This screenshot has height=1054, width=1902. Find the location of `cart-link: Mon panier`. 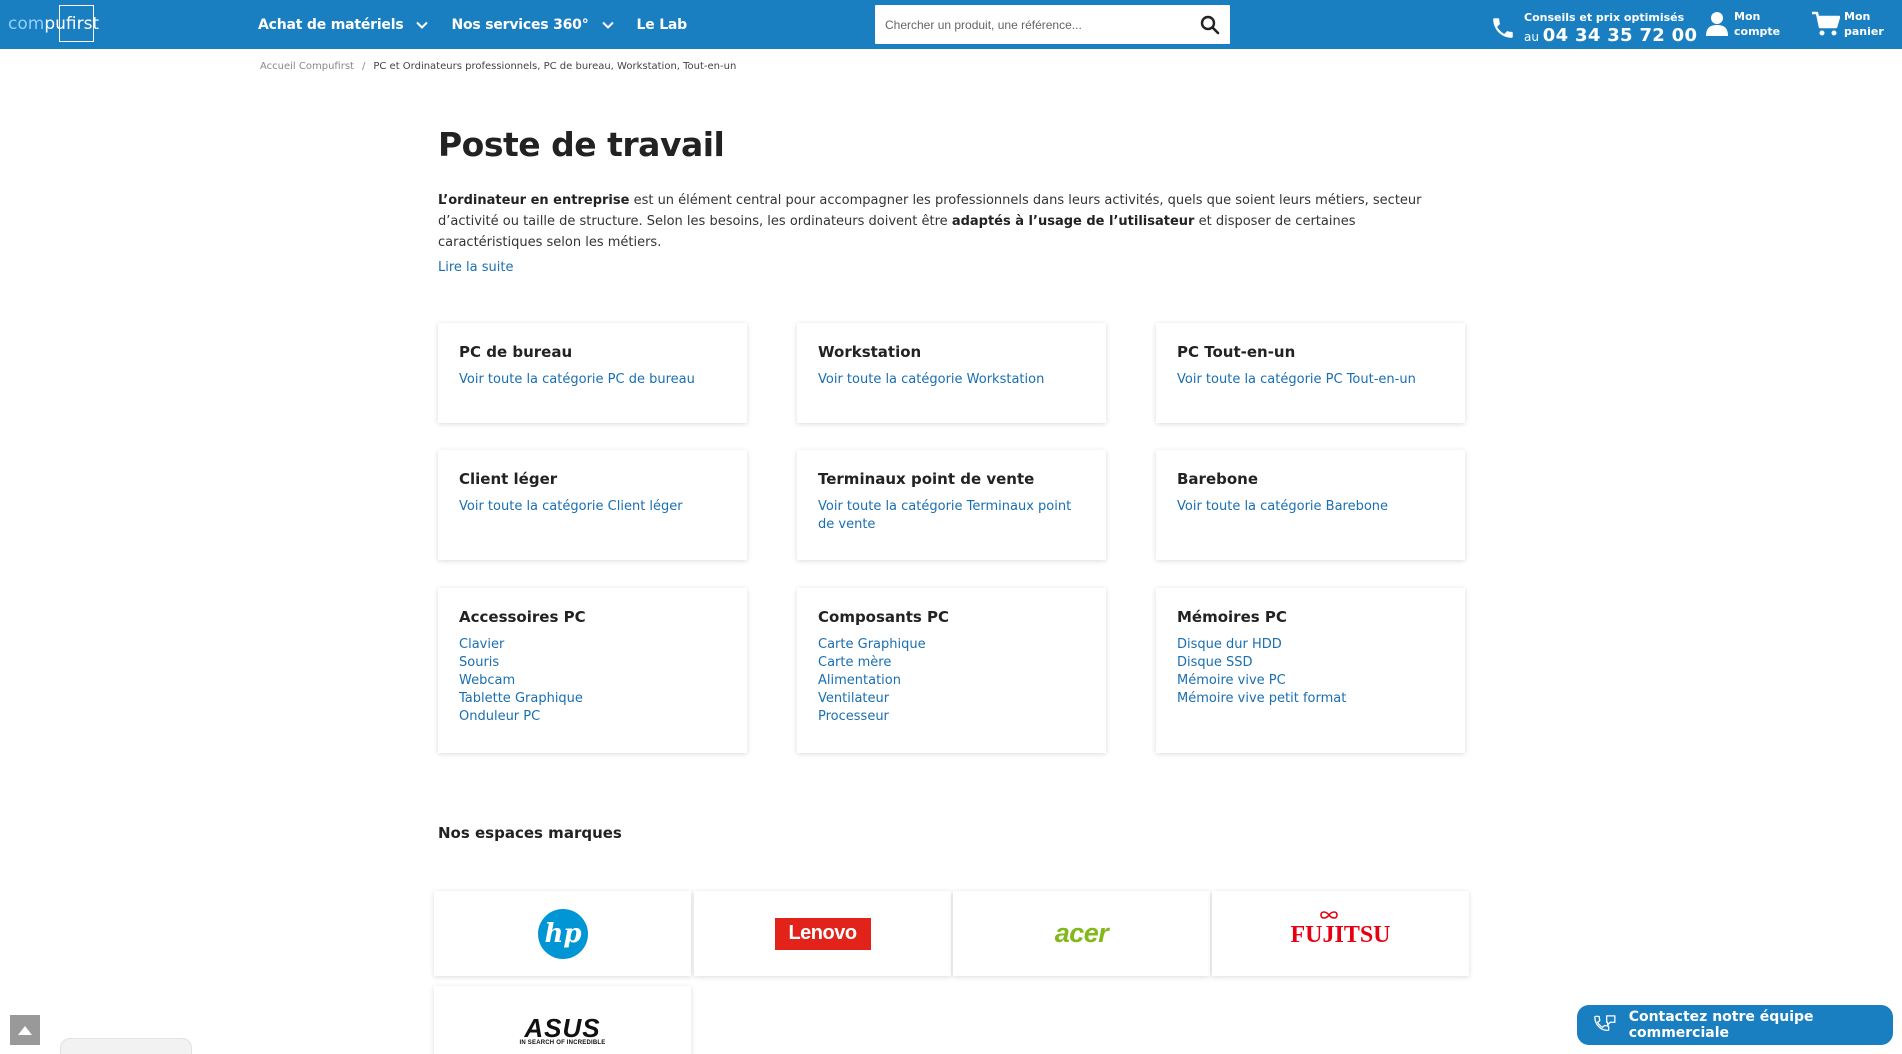

cart-link: Mon panier is located at coordinates (1853, 24).